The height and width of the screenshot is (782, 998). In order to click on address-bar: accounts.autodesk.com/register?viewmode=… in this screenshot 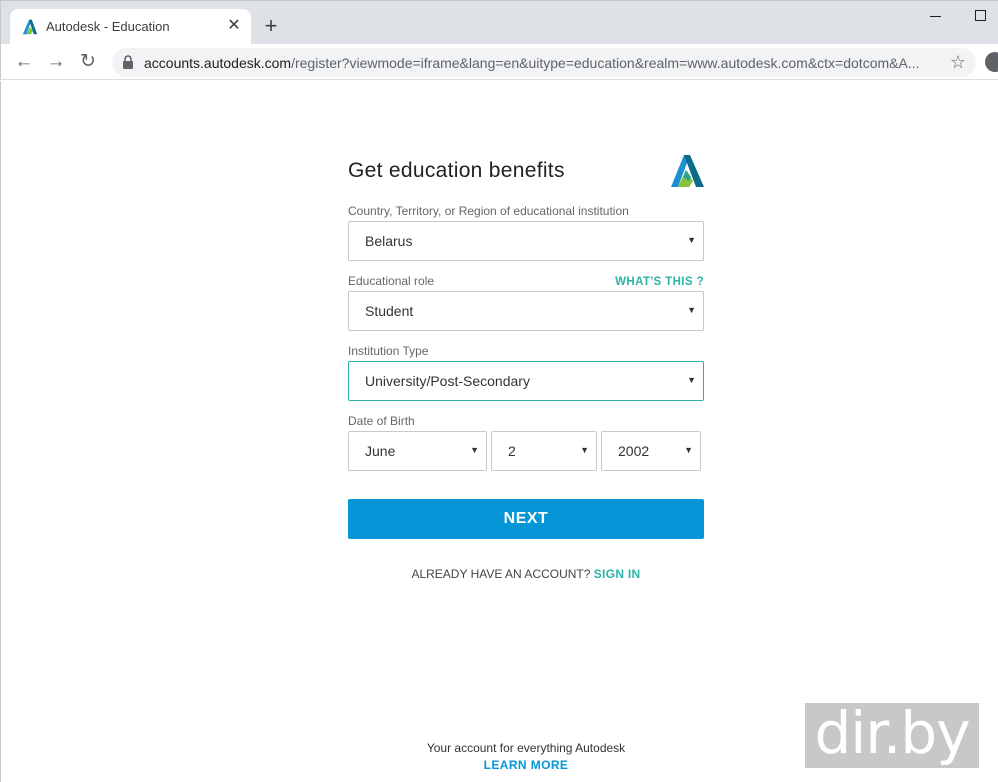, I will do `click(544, 62)`.